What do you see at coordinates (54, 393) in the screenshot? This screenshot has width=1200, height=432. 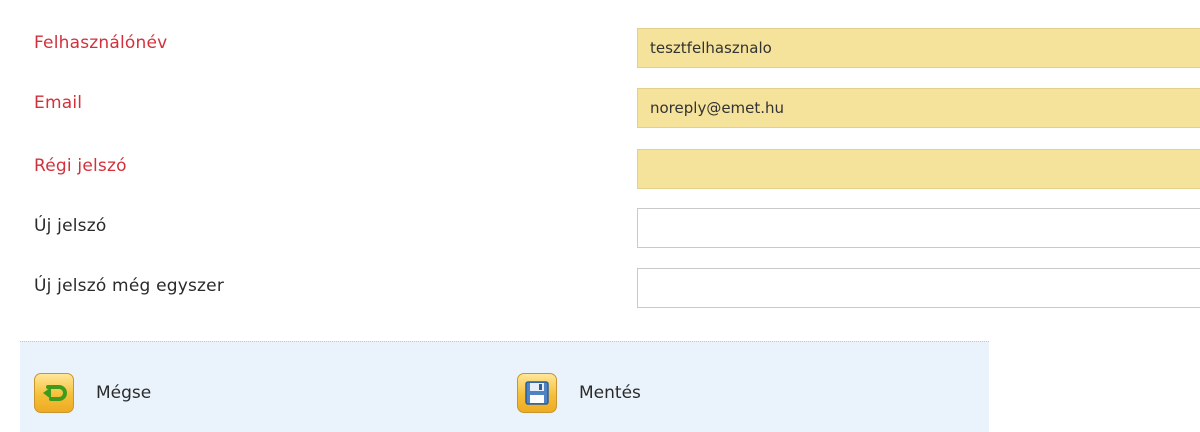 I see `back-arrow-icon` at bounding box center [54, 393].